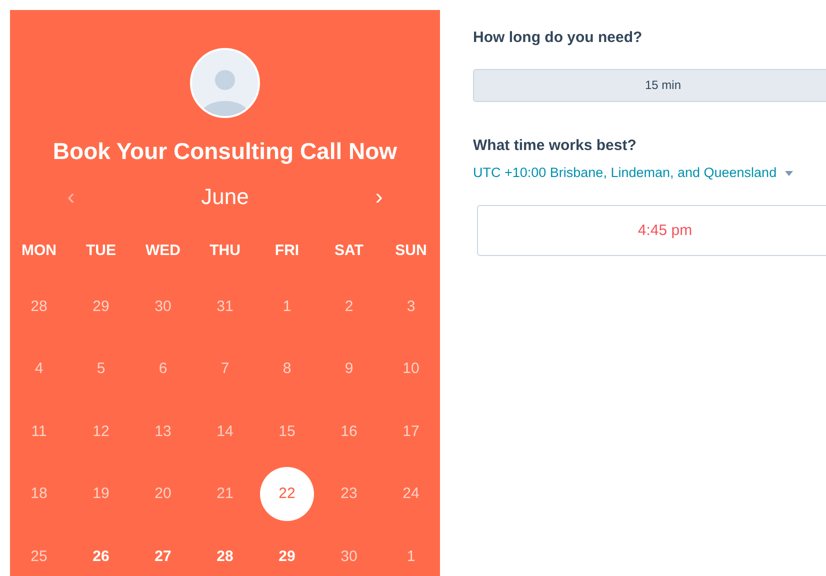 This screenshot has width=826, height=576. I want to click on timezone-dropdown: UTC +10:00 Brisbane, Lindeman, and Queensland, so click(633, 173).